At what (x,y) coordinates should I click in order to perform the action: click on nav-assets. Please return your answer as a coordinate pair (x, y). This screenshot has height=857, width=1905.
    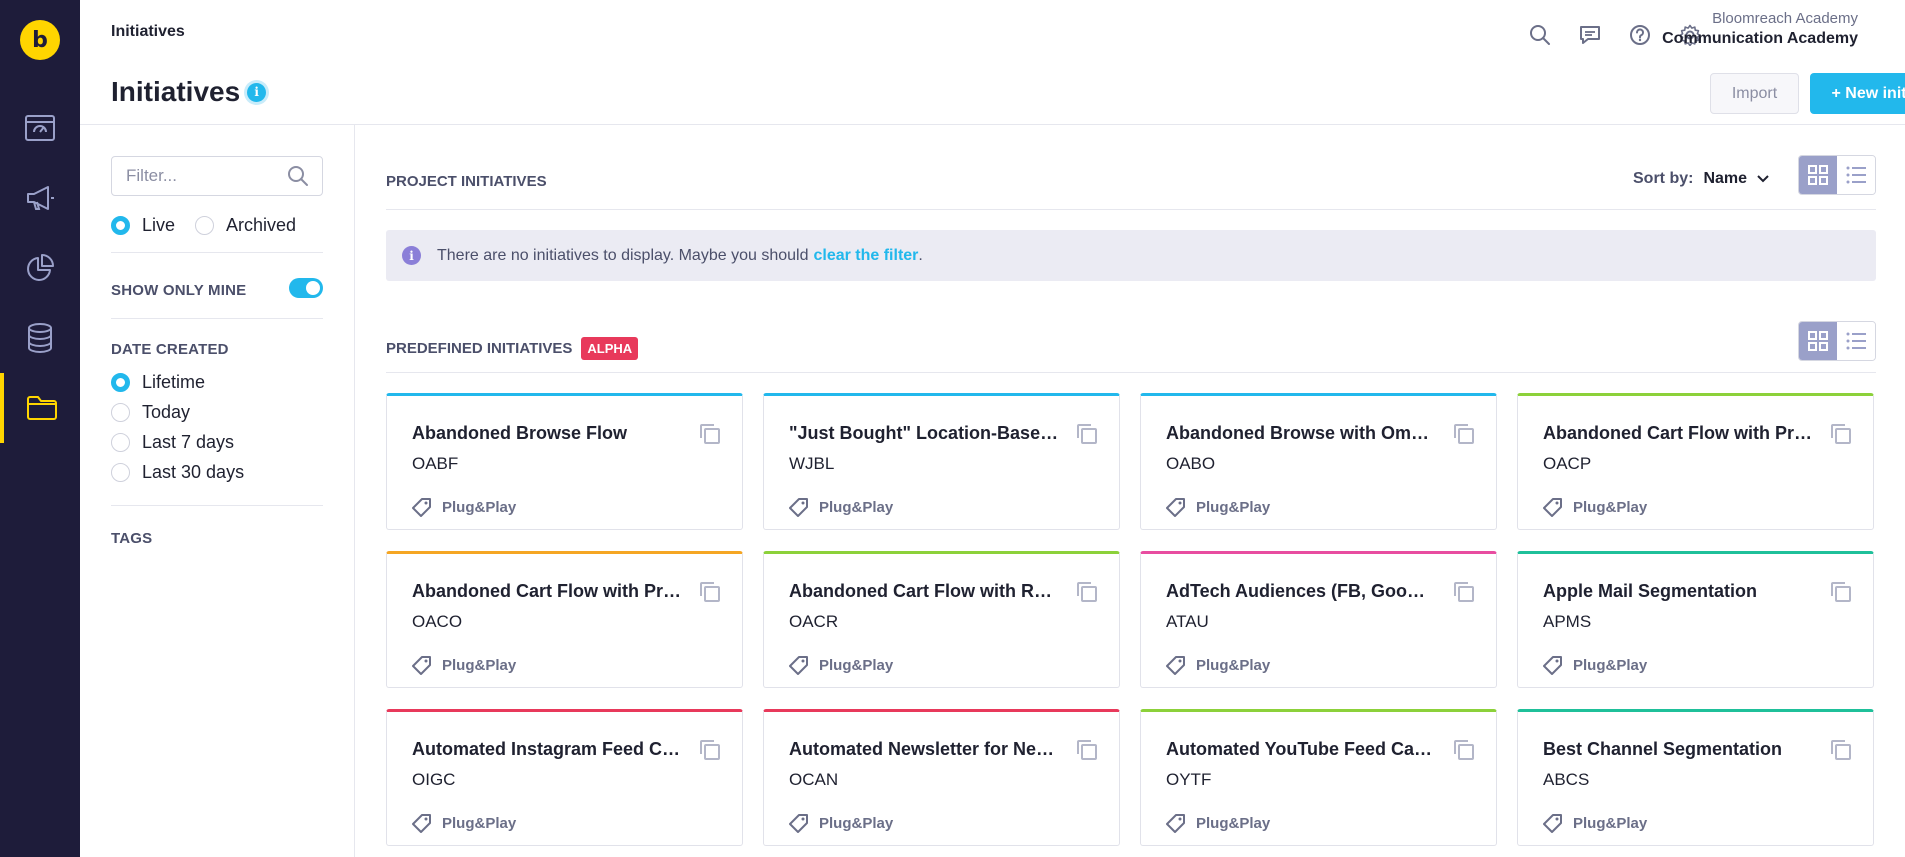
    Looking at the image, I should click on (40, 408).